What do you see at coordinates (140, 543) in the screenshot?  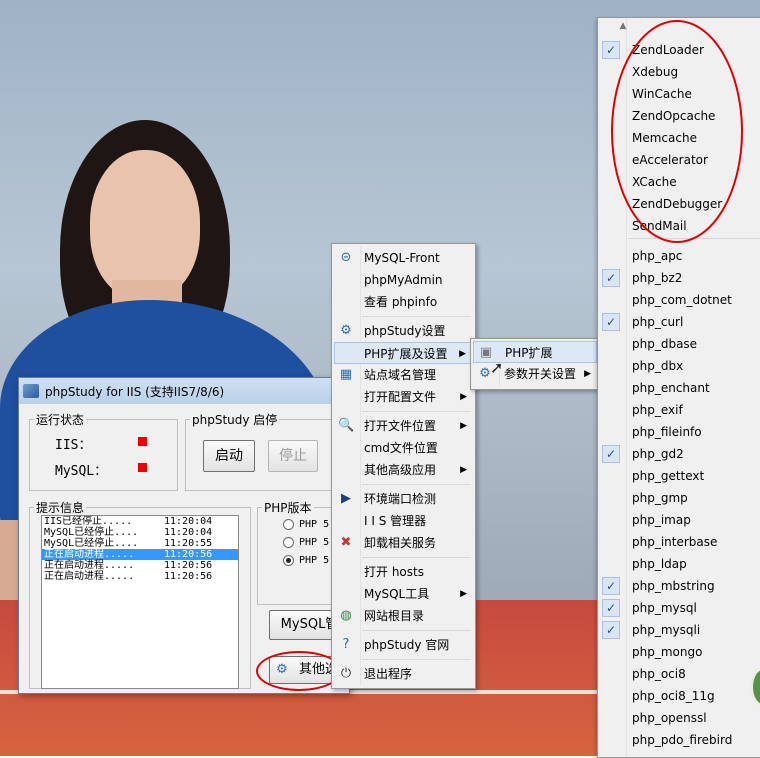 I see `log-row: MySQL已经停止.... 11:20:55` at bounding box center [140, 543].